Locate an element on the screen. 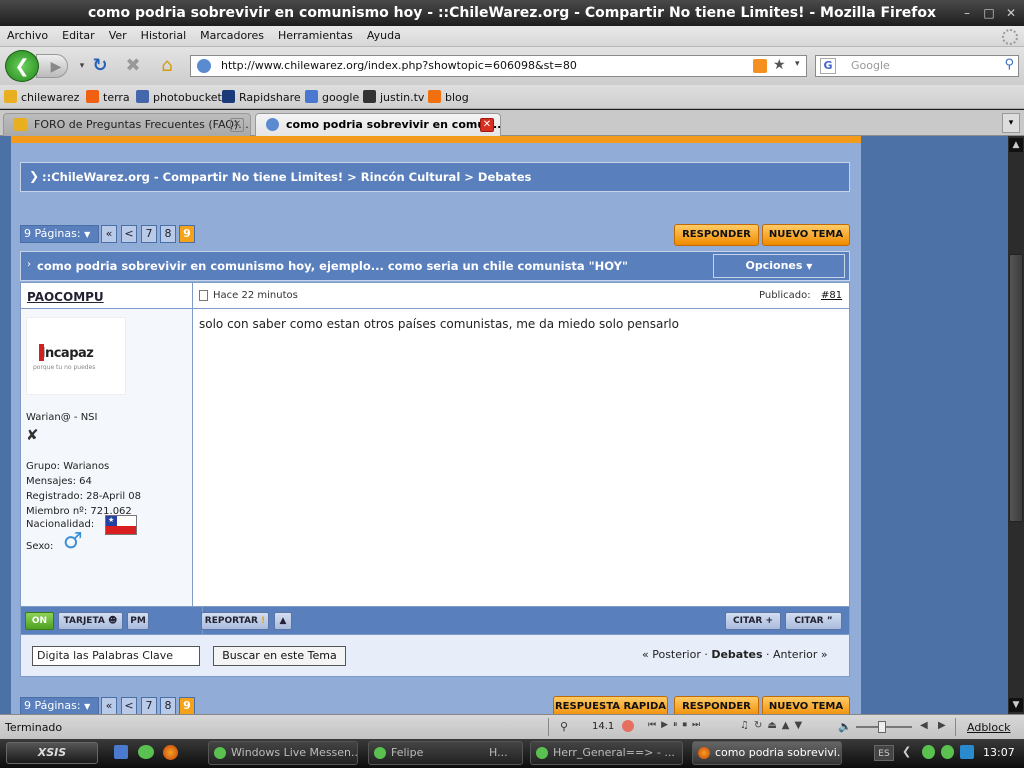  topic-search-button: Buscar en este Tema is located at coordinates (279, 656).